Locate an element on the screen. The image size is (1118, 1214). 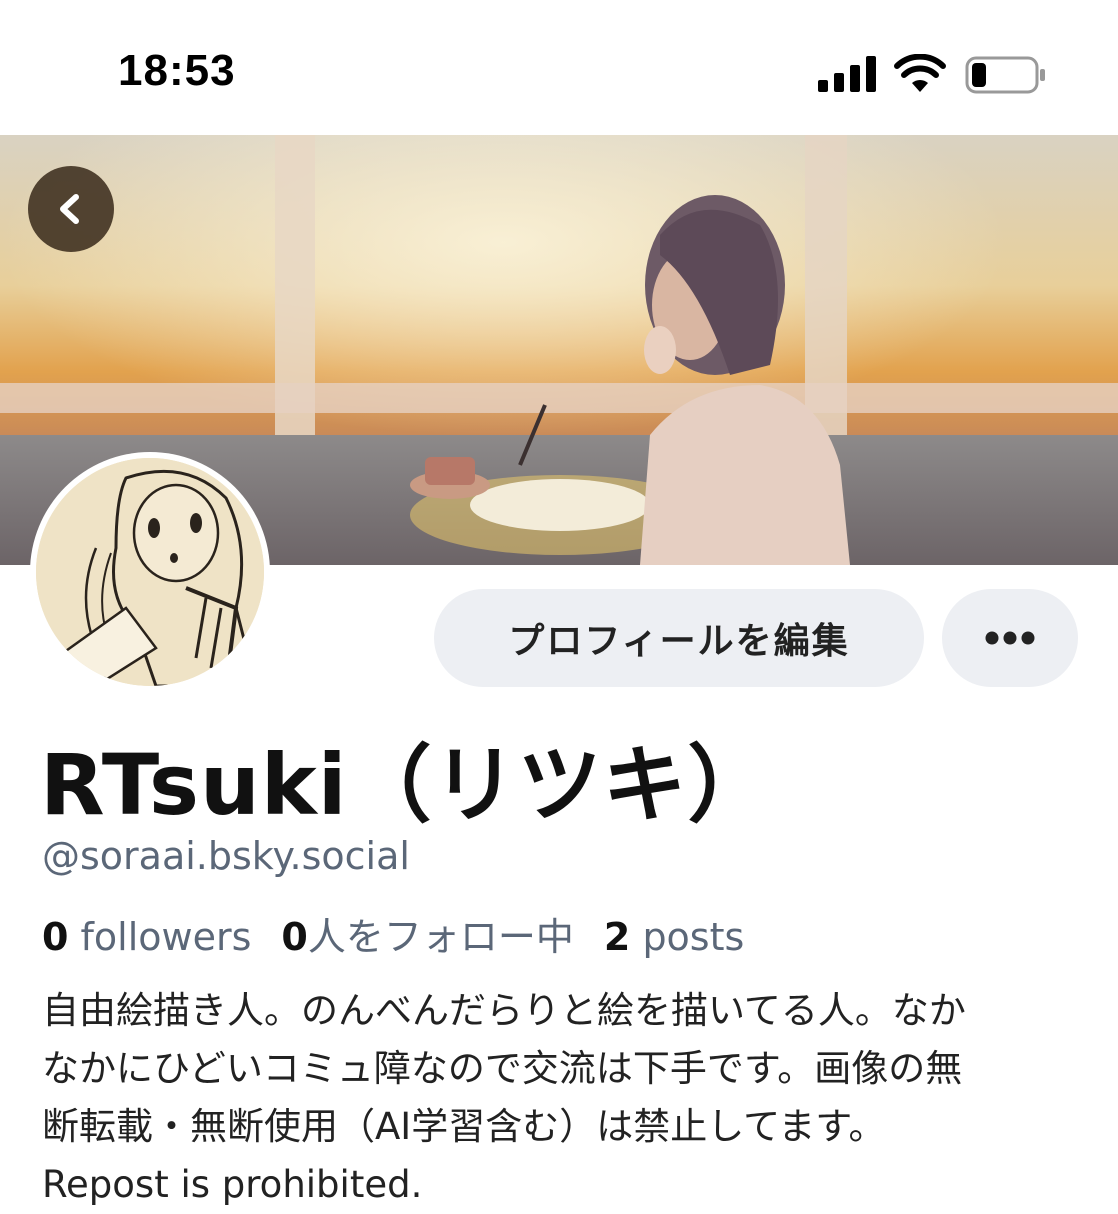
followers-label: followers is located at coordinates (166, 937).